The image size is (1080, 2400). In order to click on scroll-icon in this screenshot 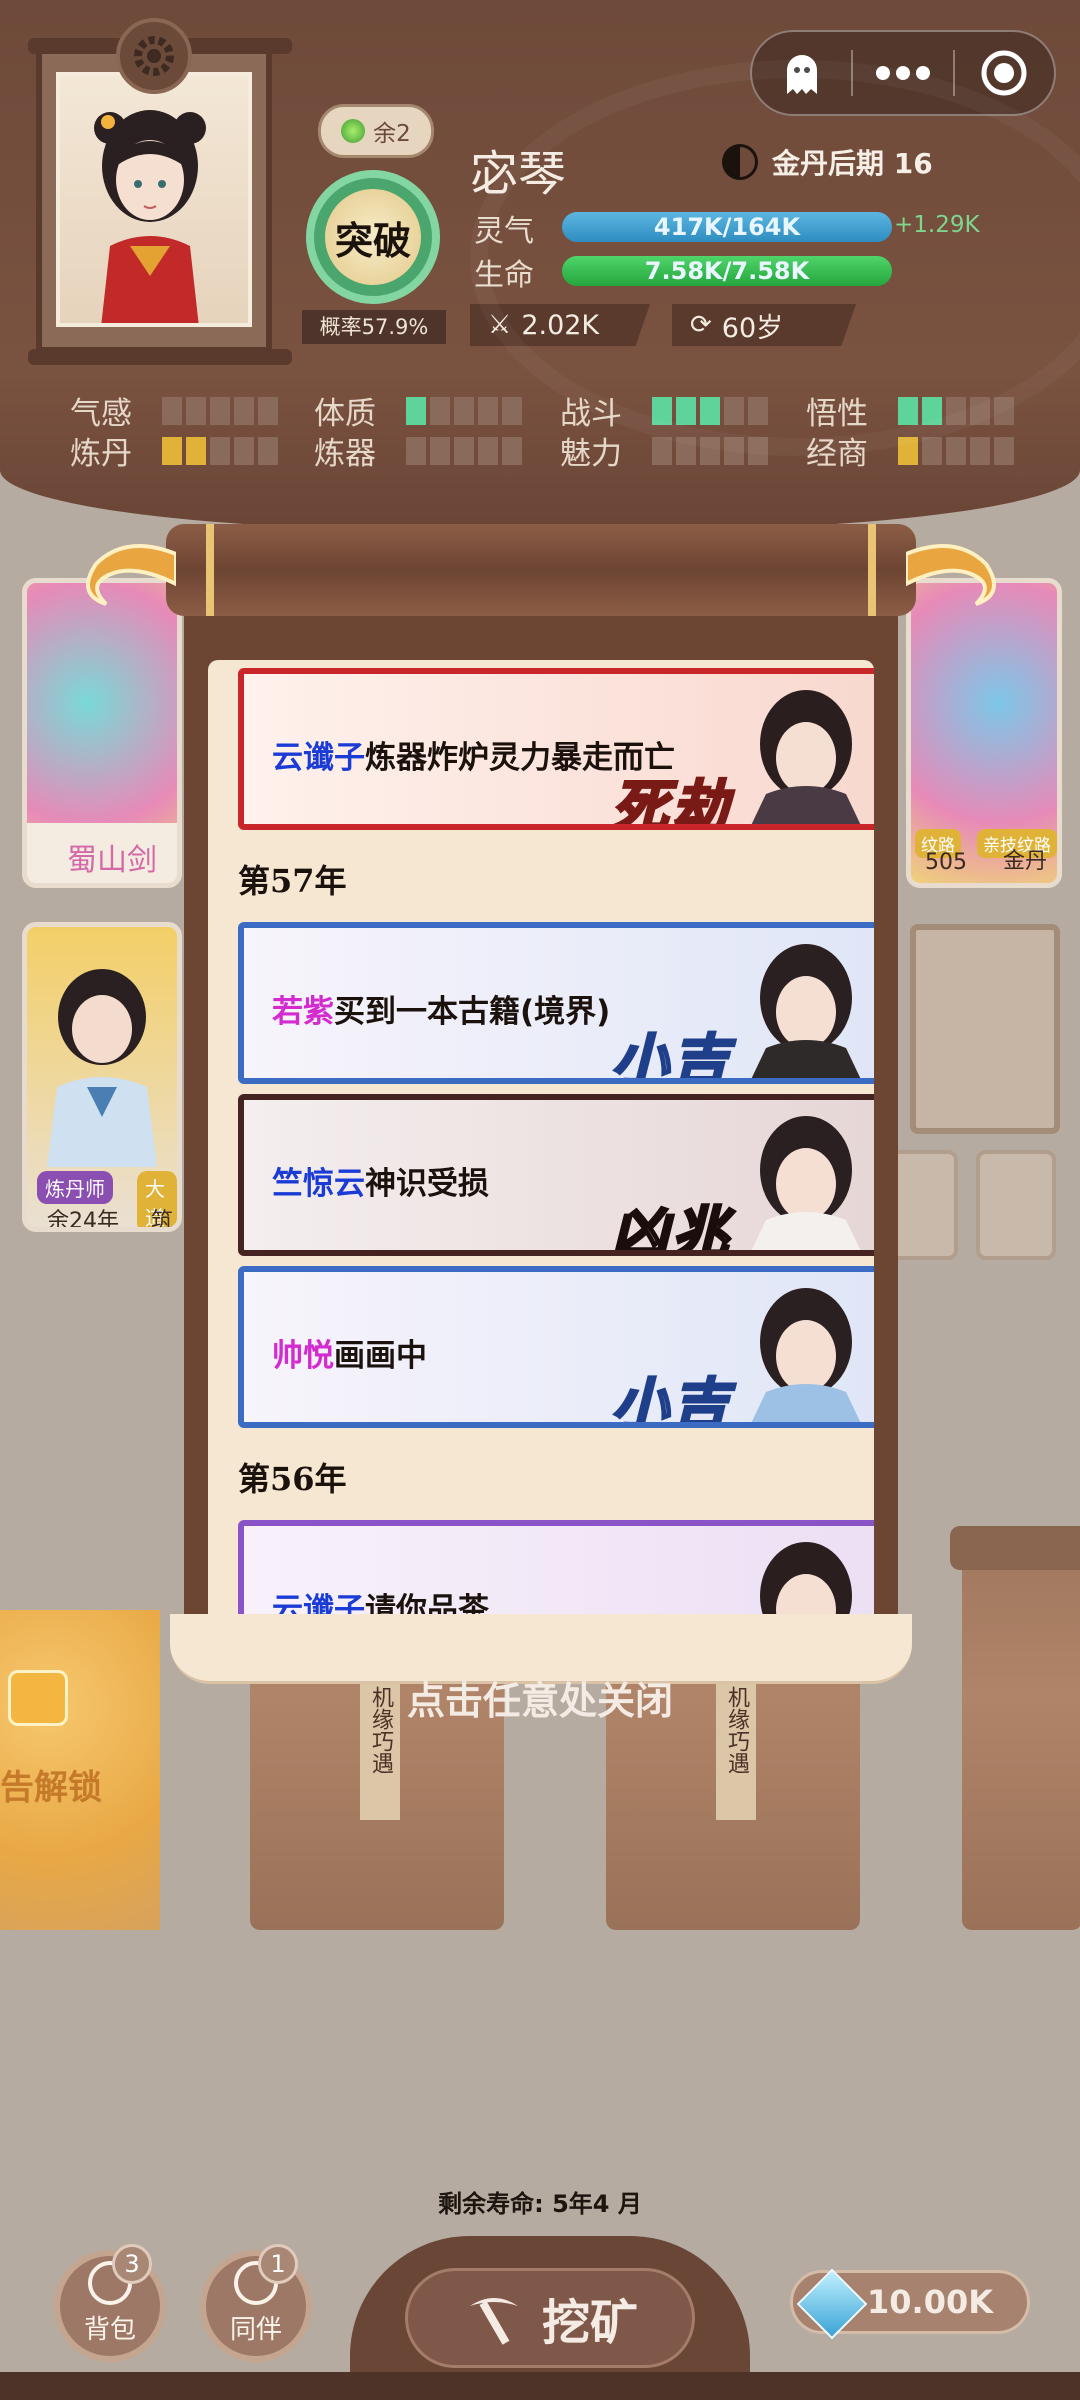, I will do `click(1016, 1205)`.